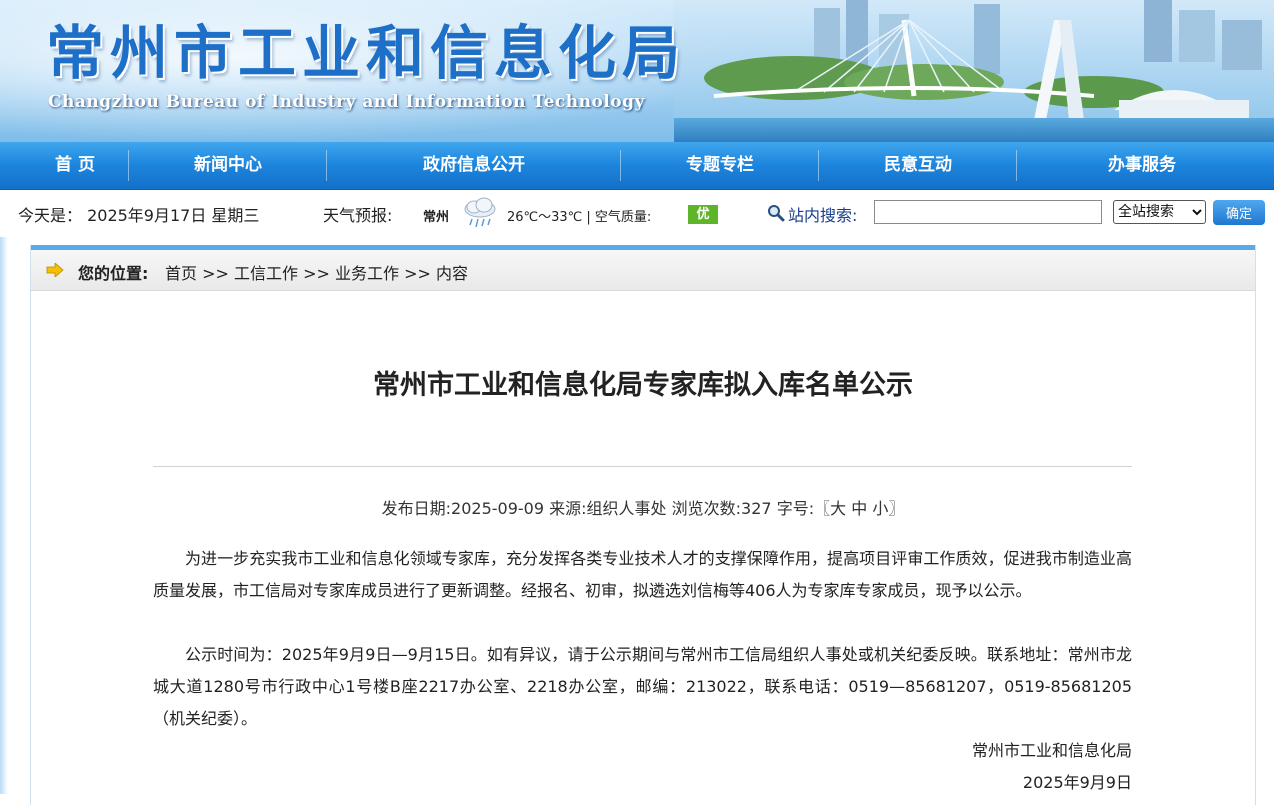 This screenshot has width=1274, height=805. Describe the element at coordinates (498, 508) in the screenshot. I see `publish-date: 2025-09-09` at that location.